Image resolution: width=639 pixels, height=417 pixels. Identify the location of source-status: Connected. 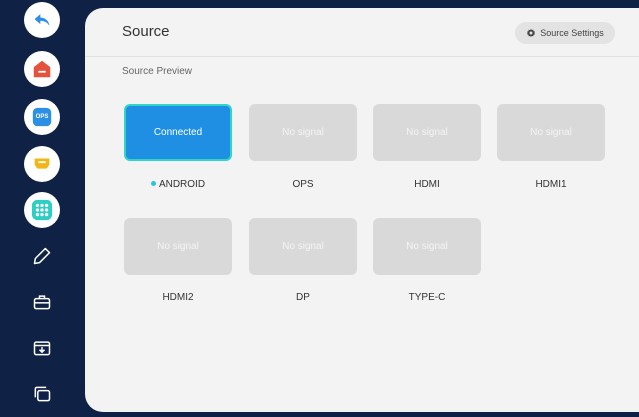
(178, 132).